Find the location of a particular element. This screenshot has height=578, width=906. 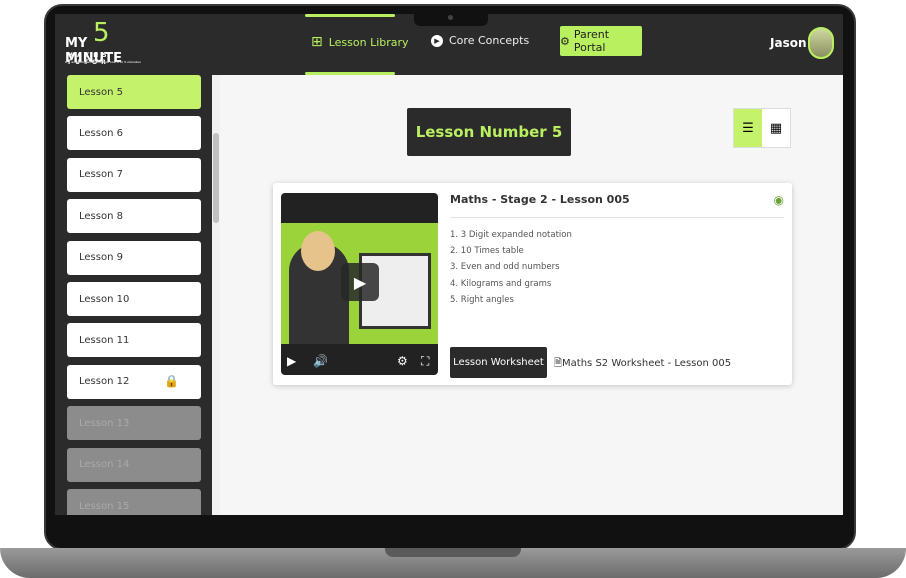

video-controls: ▶ 🔊 ⚙ ⛶ is located at coordinates (359, 362).